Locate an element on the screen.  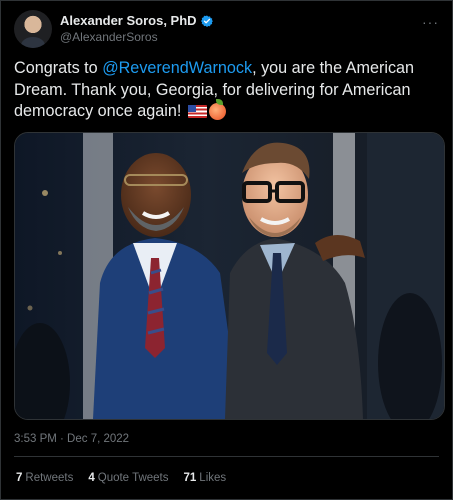
retweets-count: 7 is located at coordinates (19, 478).